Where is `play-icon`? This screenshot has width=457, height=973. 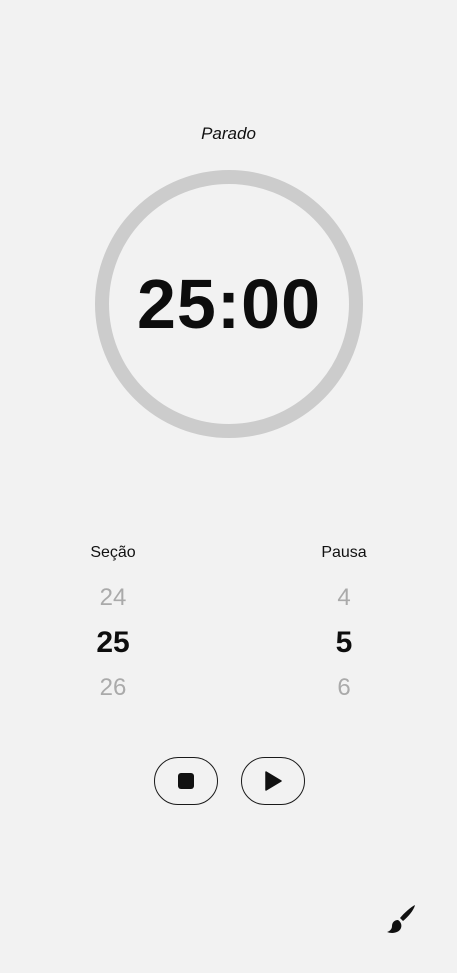 play-icon is located at coordinates (273, 781).